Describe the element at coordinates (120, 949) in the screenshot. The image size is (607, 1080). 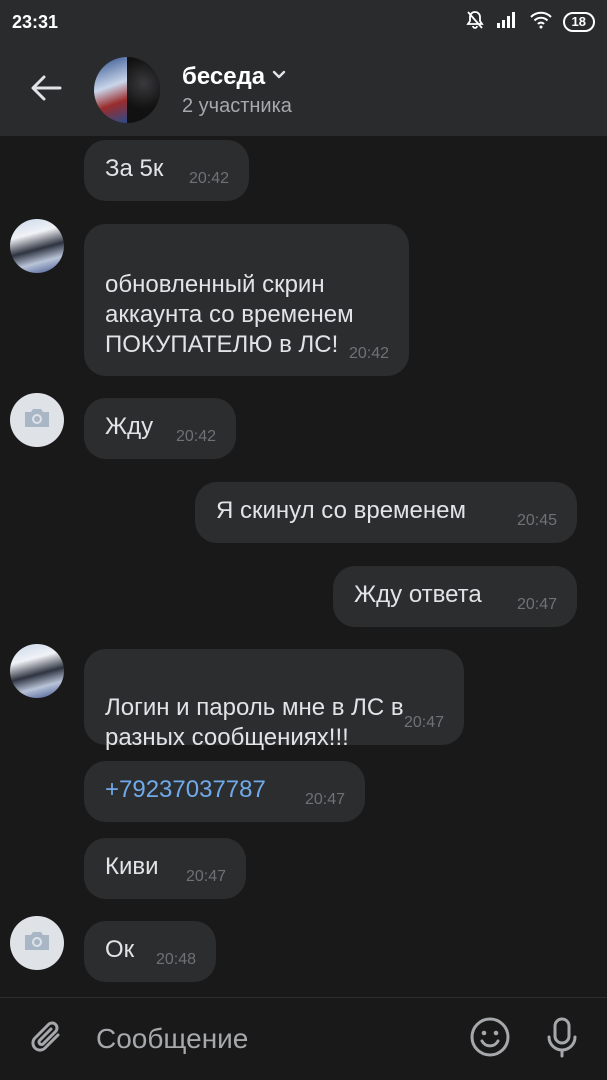
I see `message-text: Ок` at that location.